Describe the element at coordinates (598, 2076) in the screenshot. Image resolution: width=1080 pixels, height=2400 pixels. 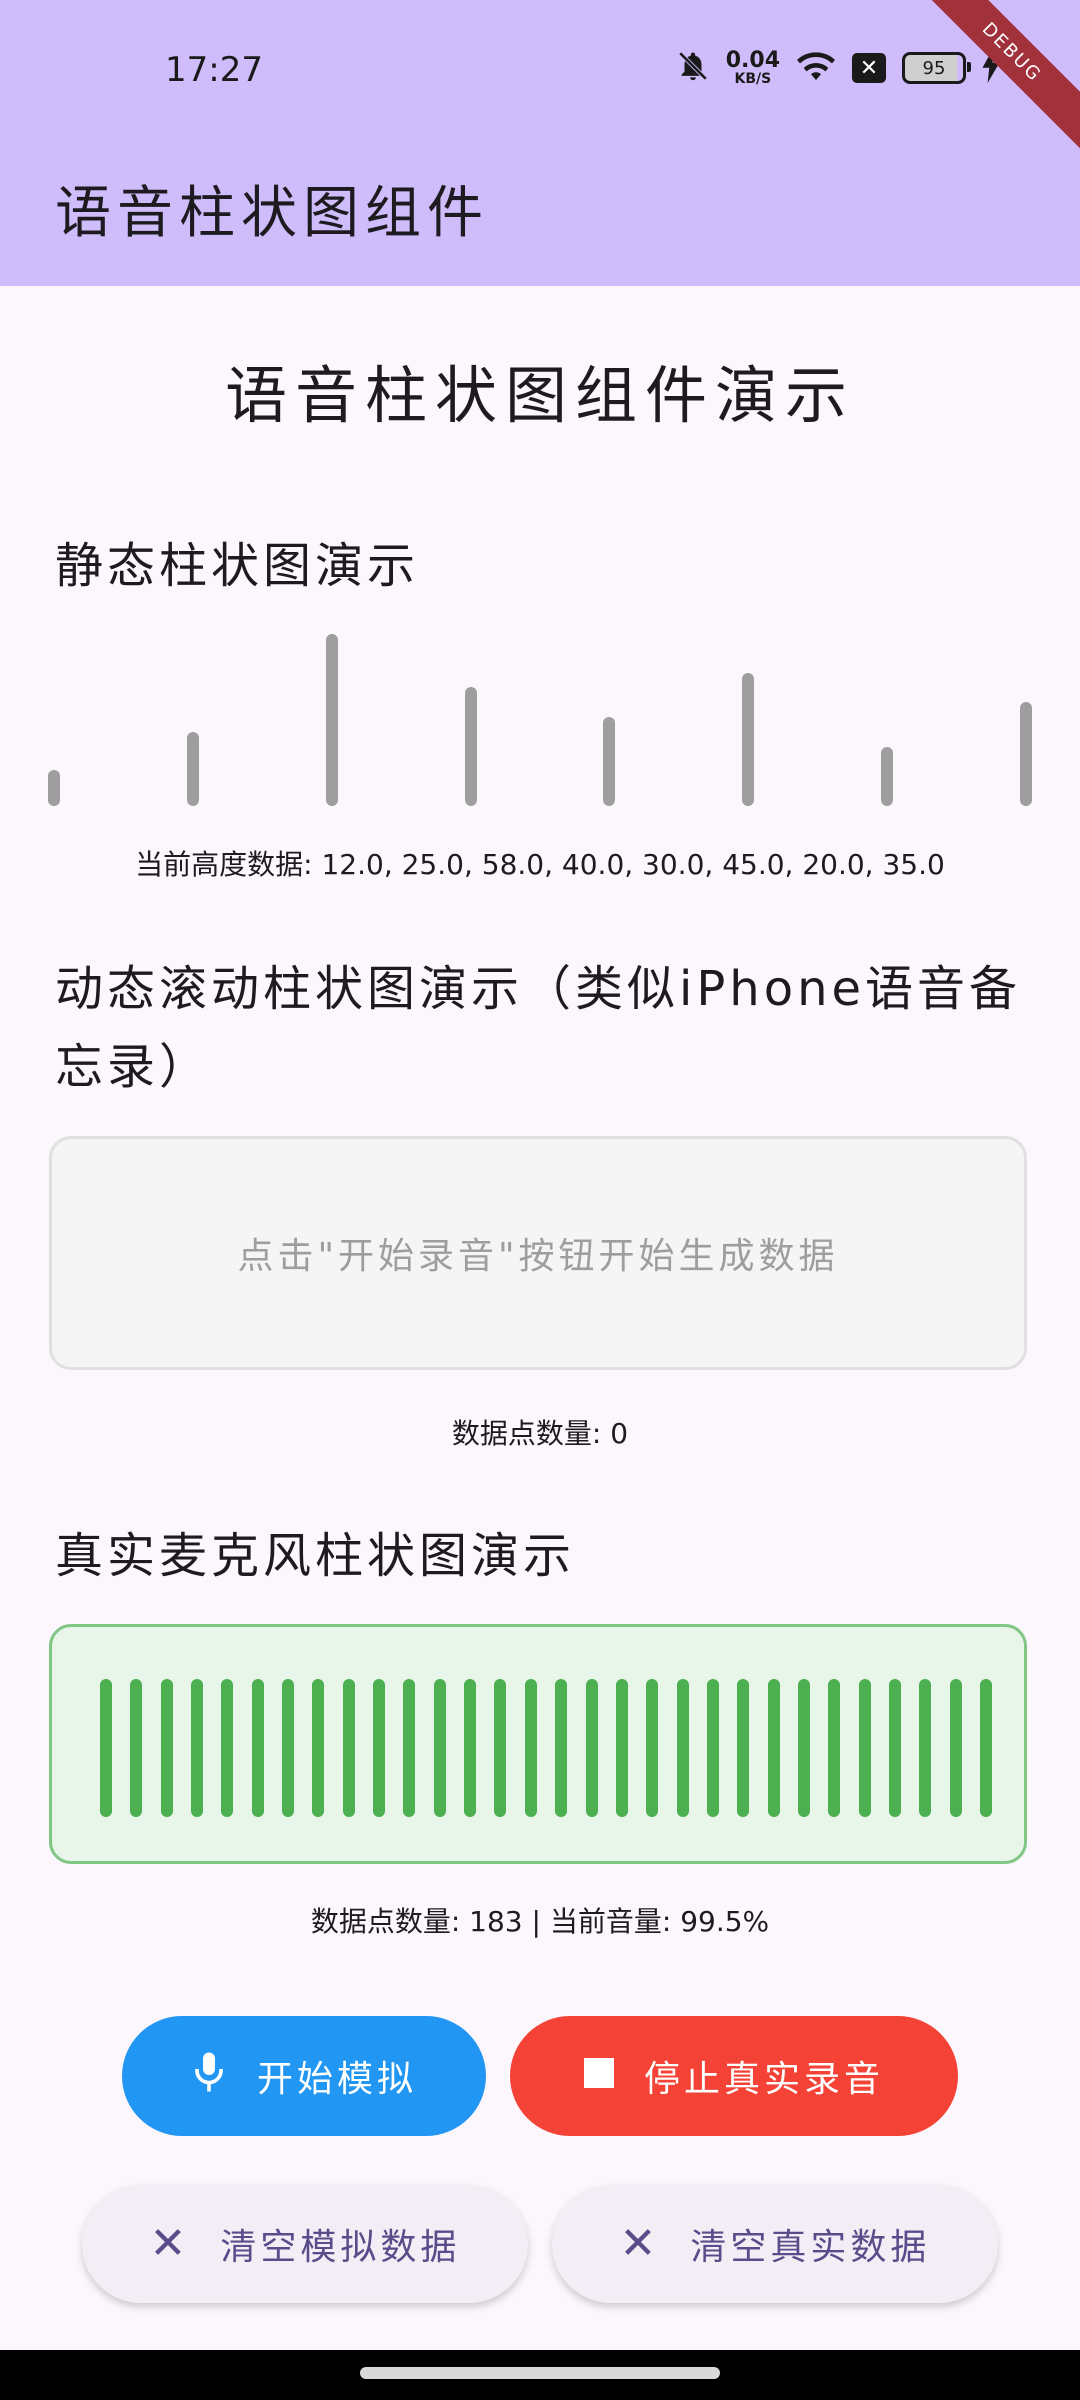
I see `stop-icon` at that location.